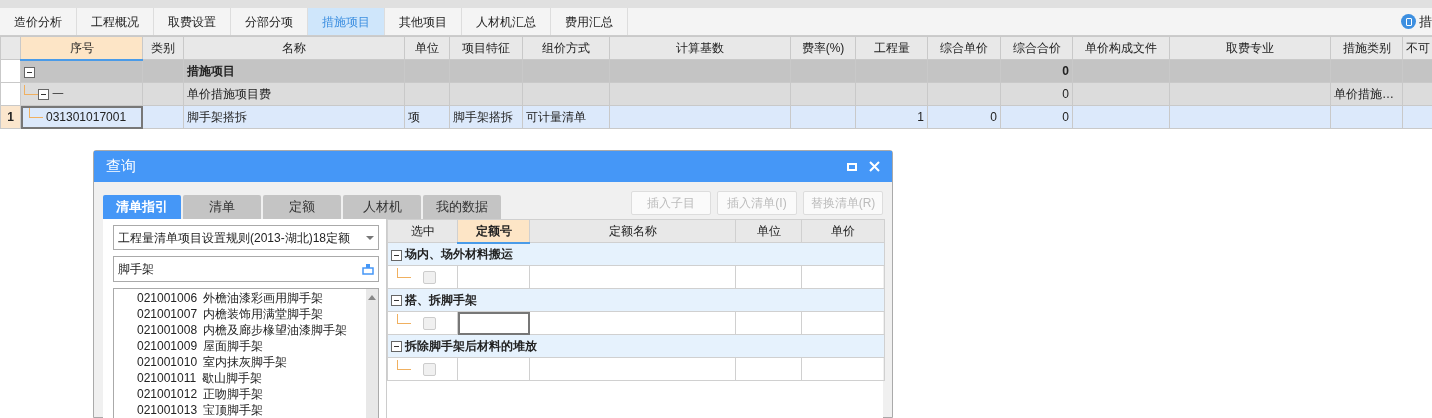 The image size is (1432, 418). What do you see at coordinates (167, 361) in the screenshot?
I see `item-code: 021001010` at bounding box center [167, 361].